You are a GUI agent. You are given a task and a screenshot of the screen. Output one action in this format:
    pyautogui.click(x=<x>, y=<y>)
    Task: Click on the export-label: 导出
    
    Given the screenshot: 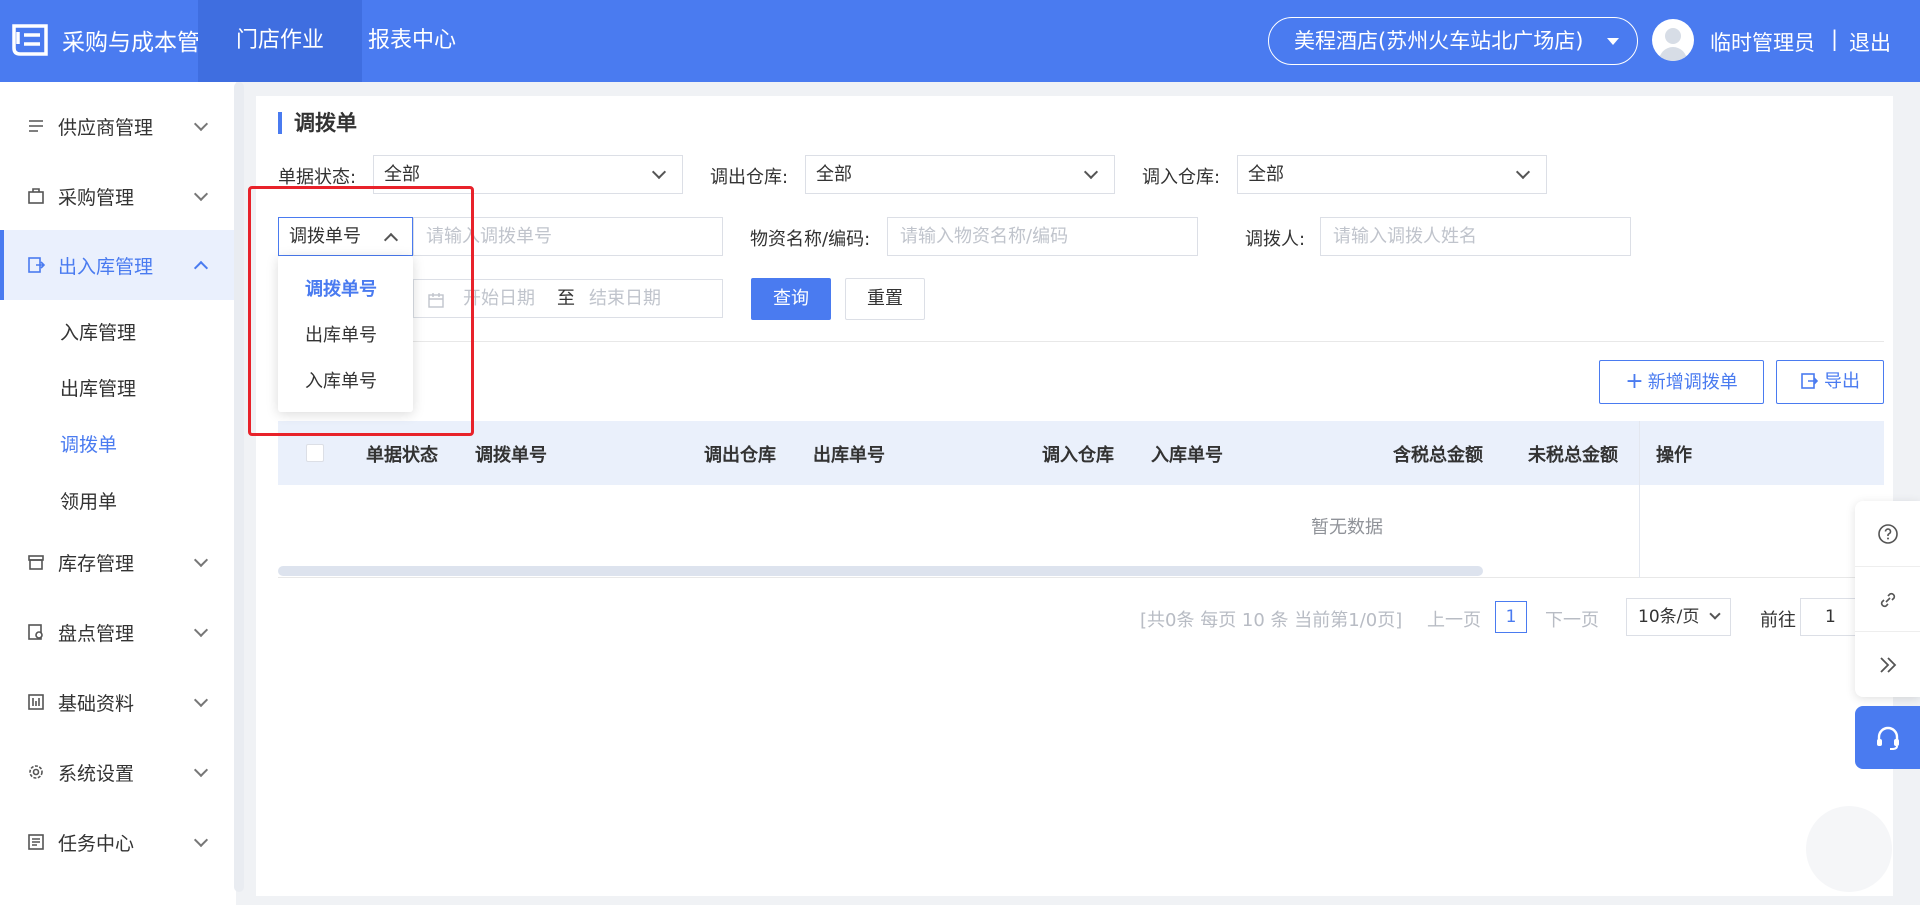 What is the action you would take?
    pyautogui.click(x=1842, y=381)
    